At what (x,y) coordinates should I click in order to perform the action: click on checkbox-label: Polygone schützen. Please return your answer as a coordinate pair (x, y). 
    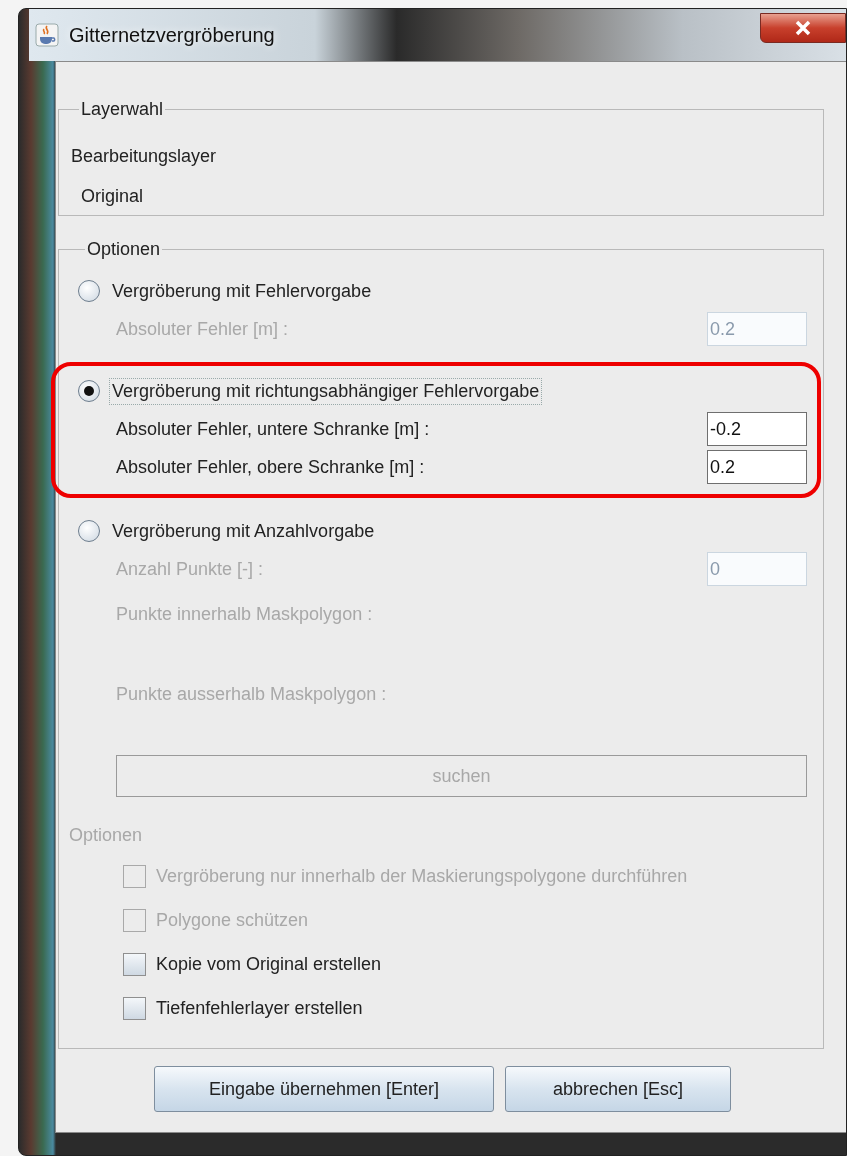
    Looking at the image, I should click on (232, 920).